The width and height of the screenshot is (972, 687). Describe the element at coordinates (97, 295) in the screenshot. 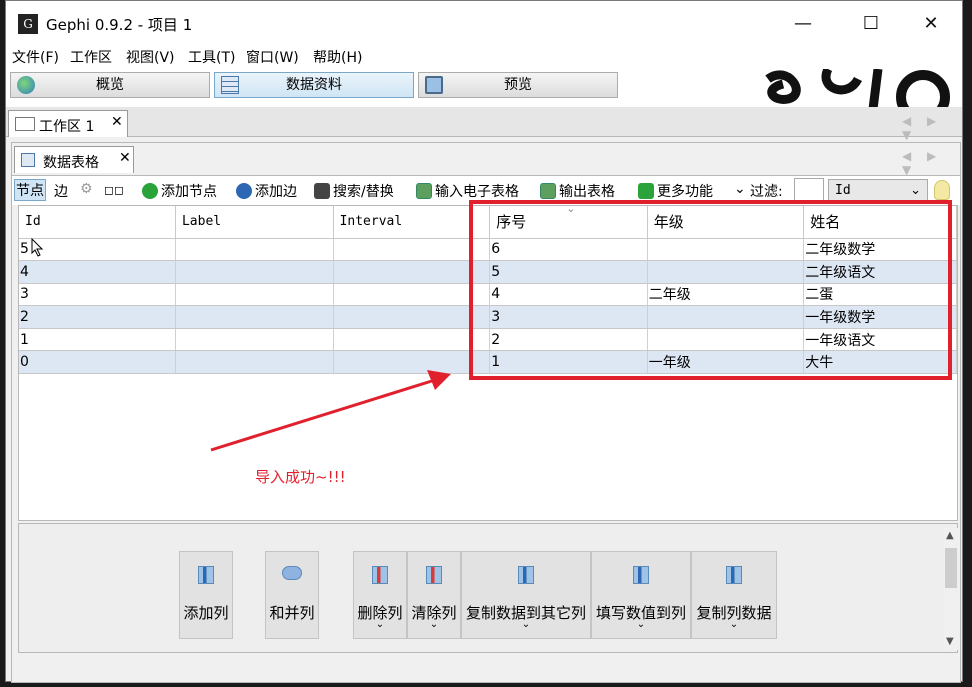

I see `cell-id: 3` at that location.